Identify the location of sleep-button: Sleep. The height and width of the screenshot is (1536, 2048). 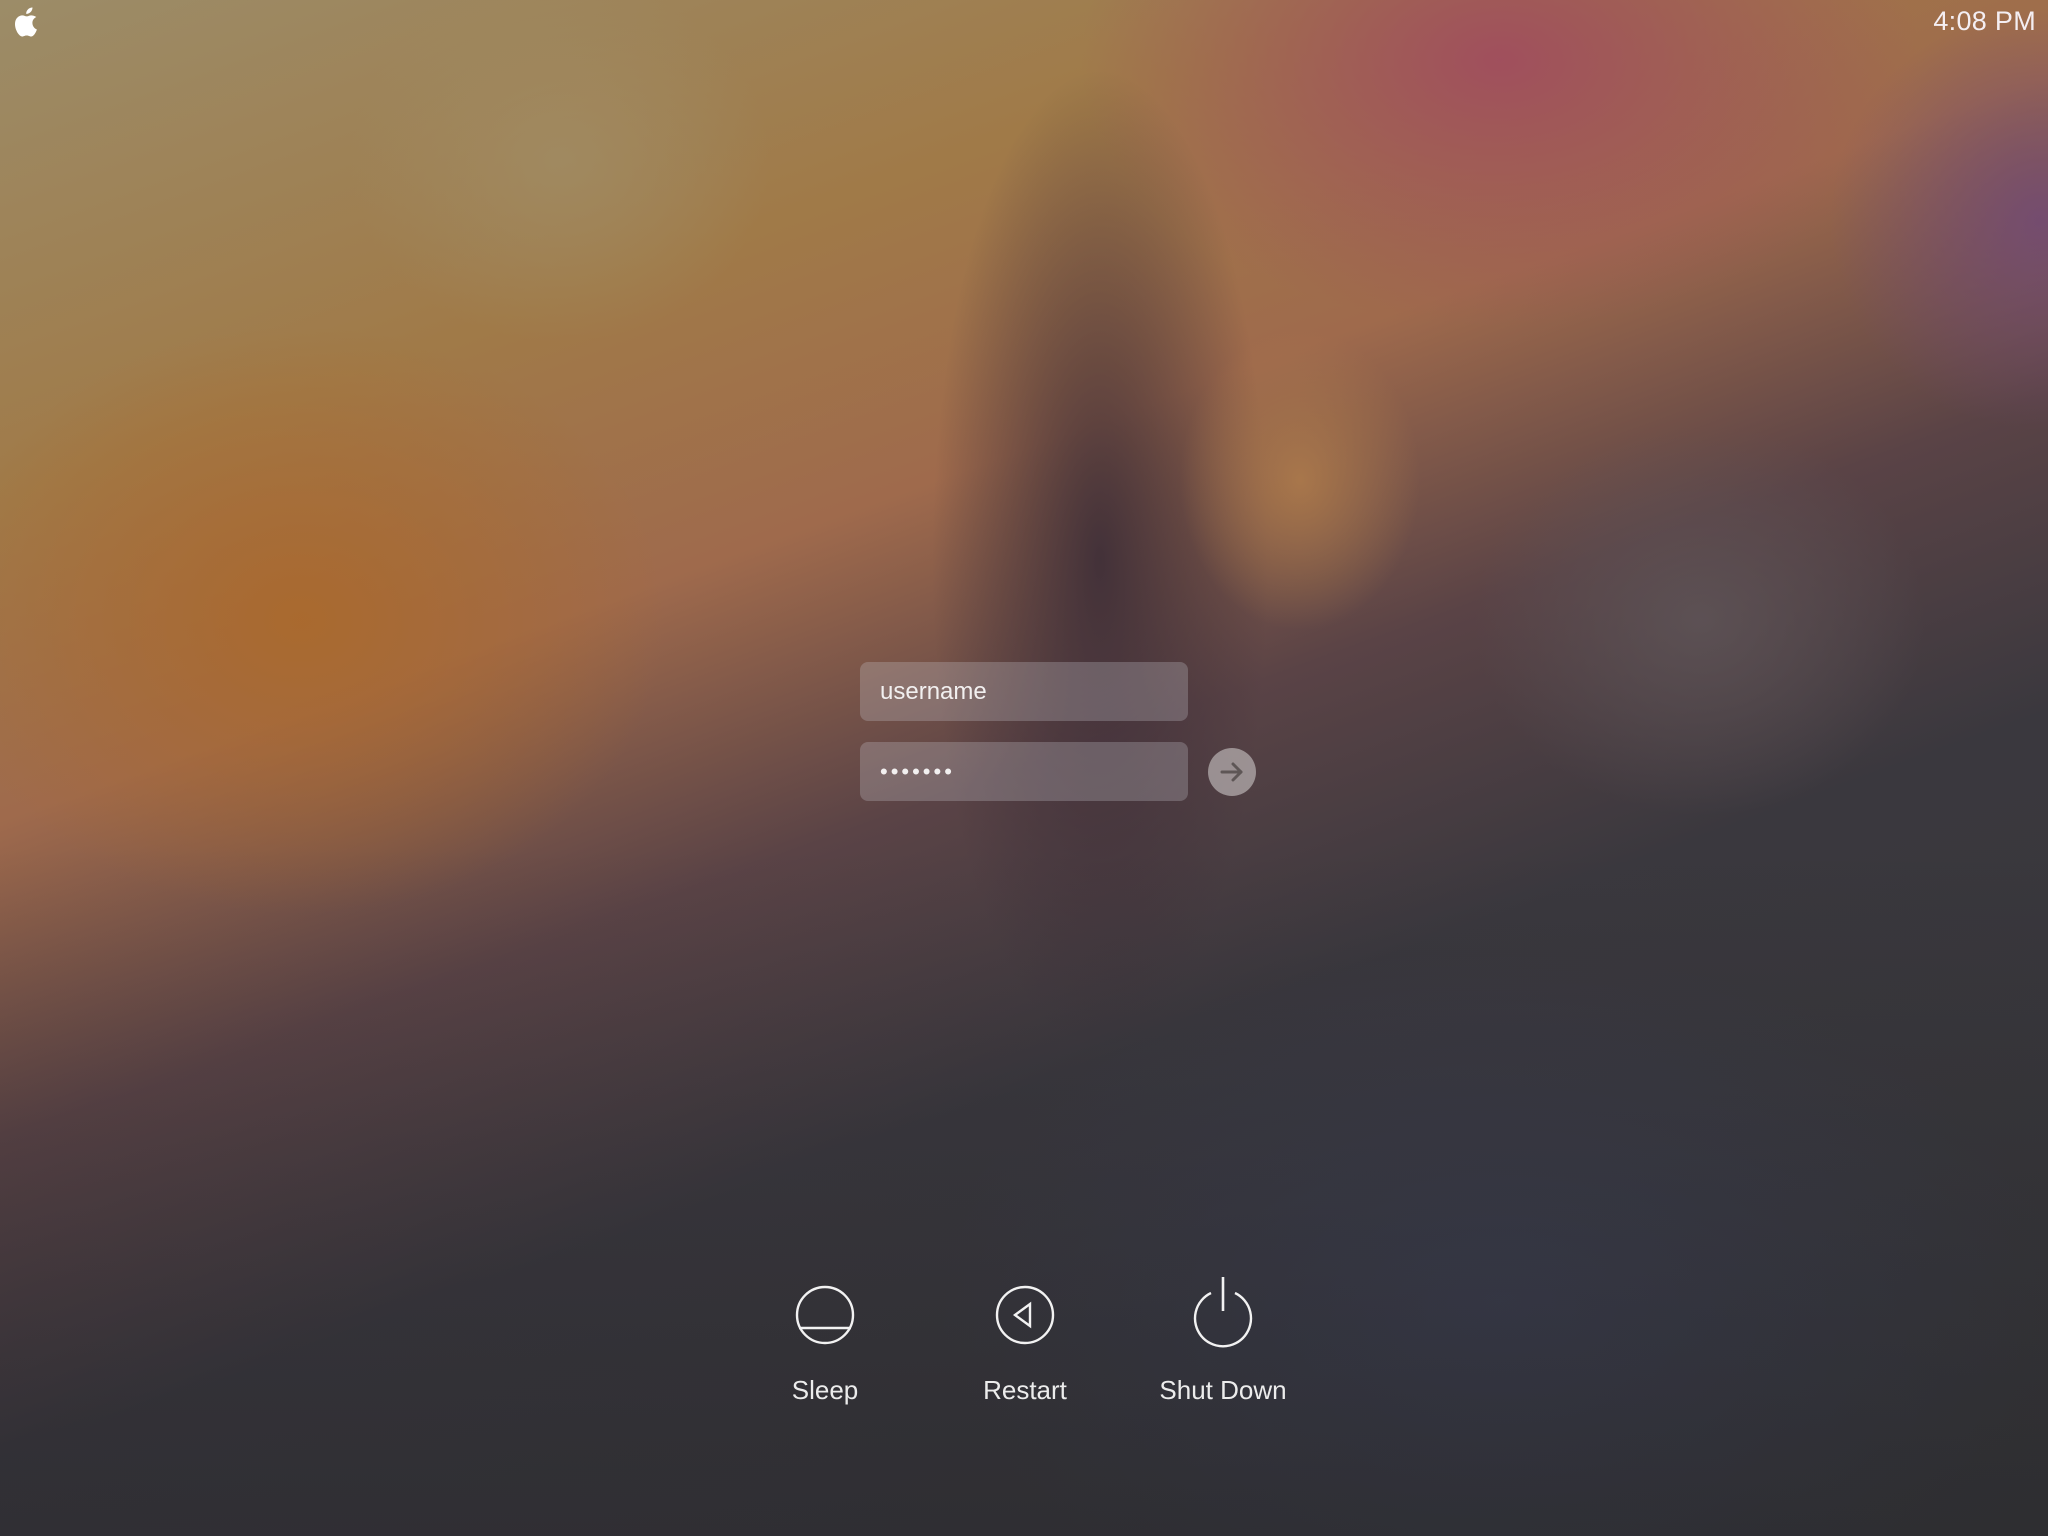
(825, 1344).